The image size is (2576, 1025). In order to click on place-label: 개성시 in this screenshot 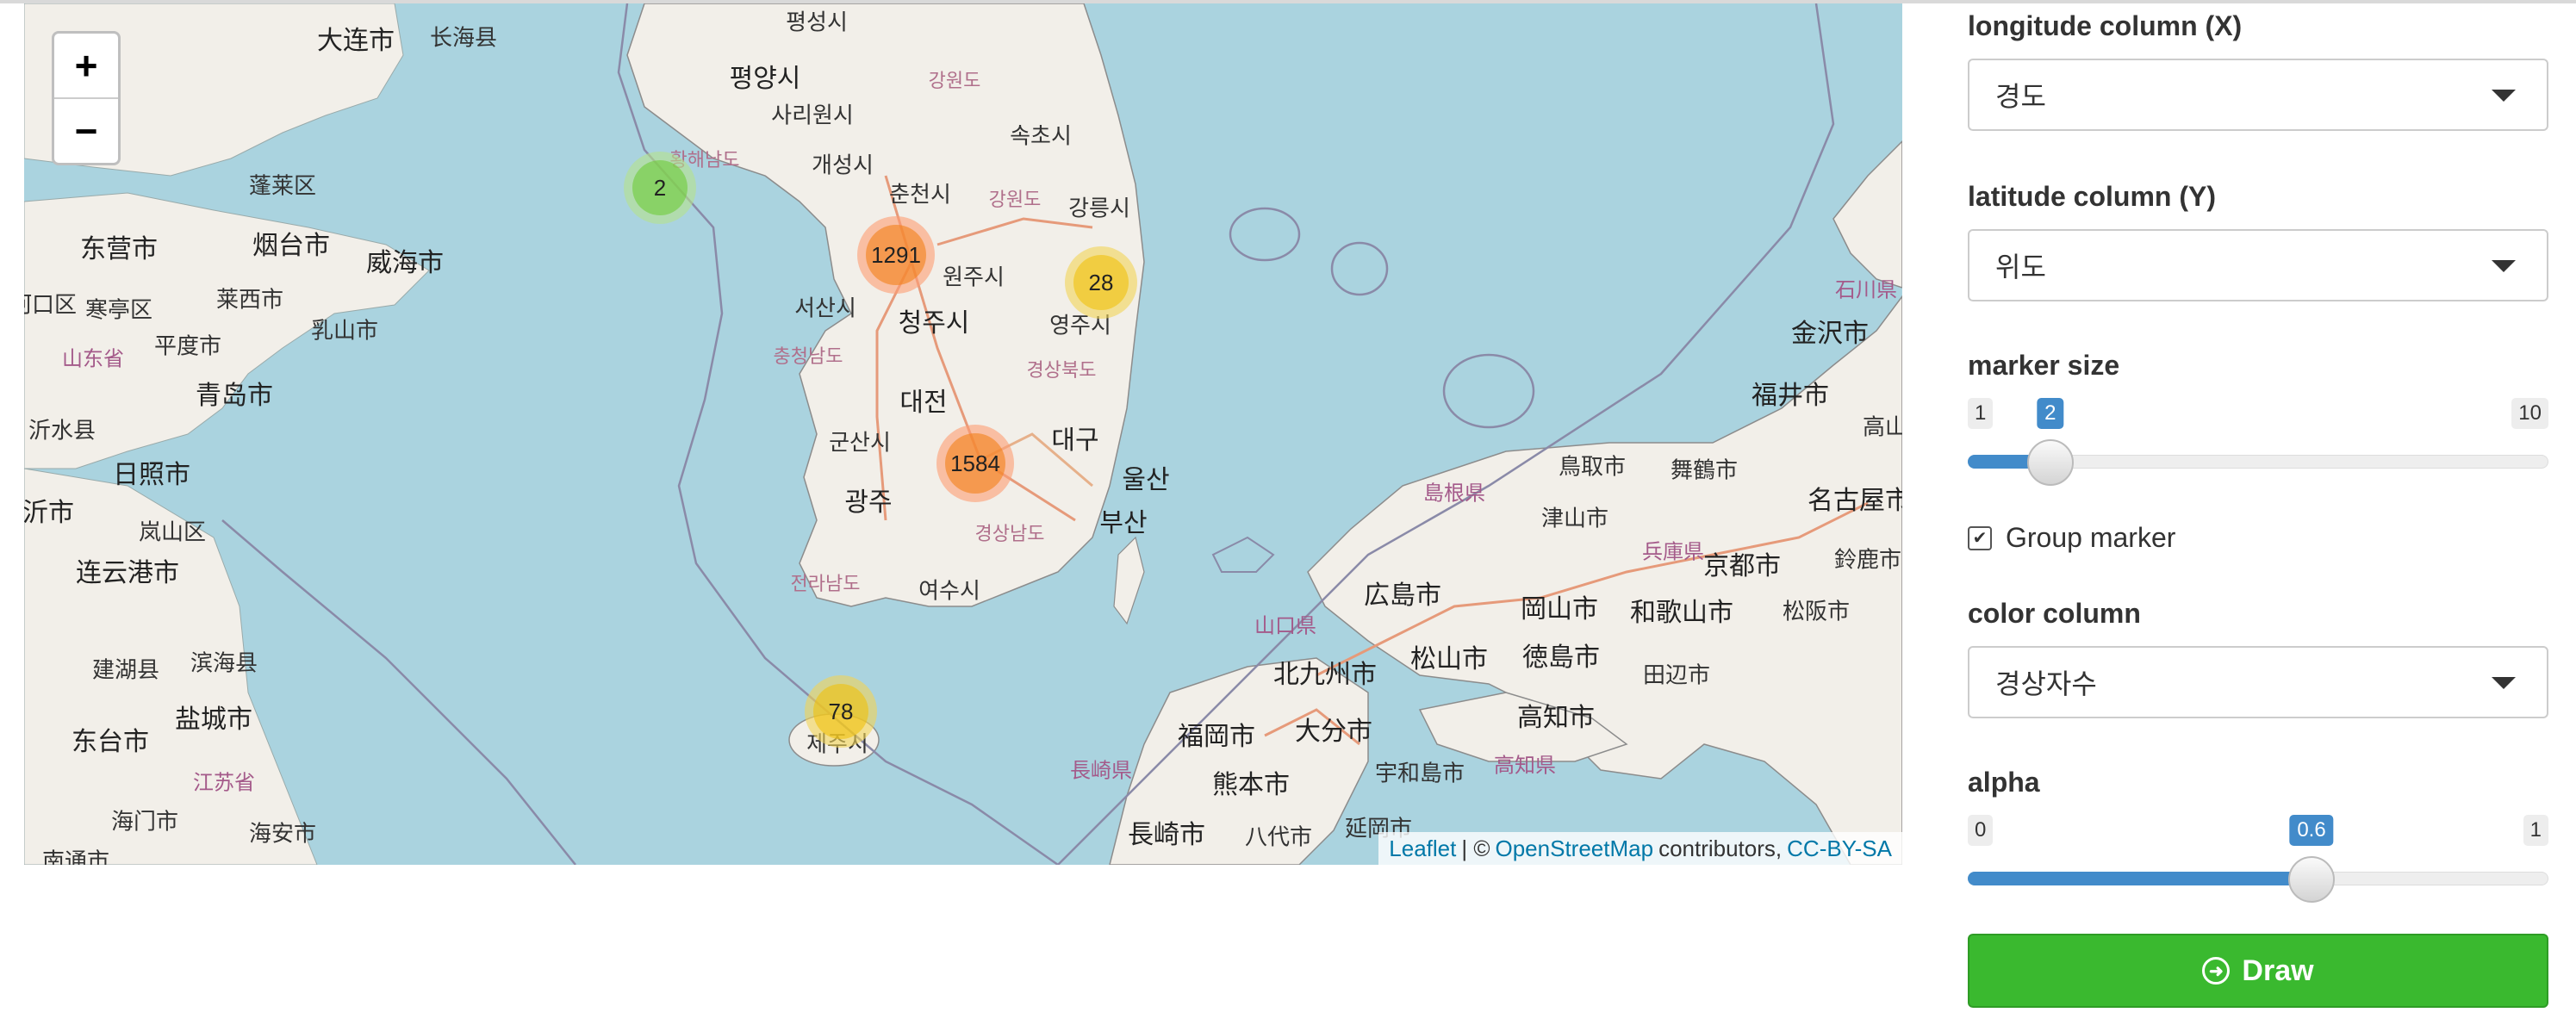, I will do `click(843, 165)`.